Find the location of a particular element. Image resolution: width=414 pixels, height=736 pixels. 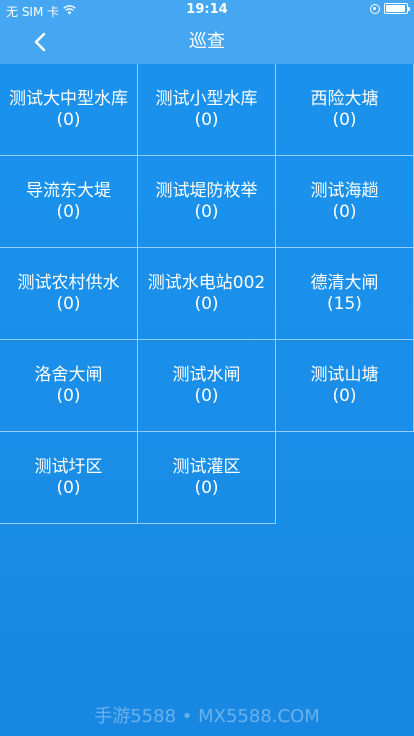

grid-item: 西险大塘 (0) is located at coordinates (345, 110).